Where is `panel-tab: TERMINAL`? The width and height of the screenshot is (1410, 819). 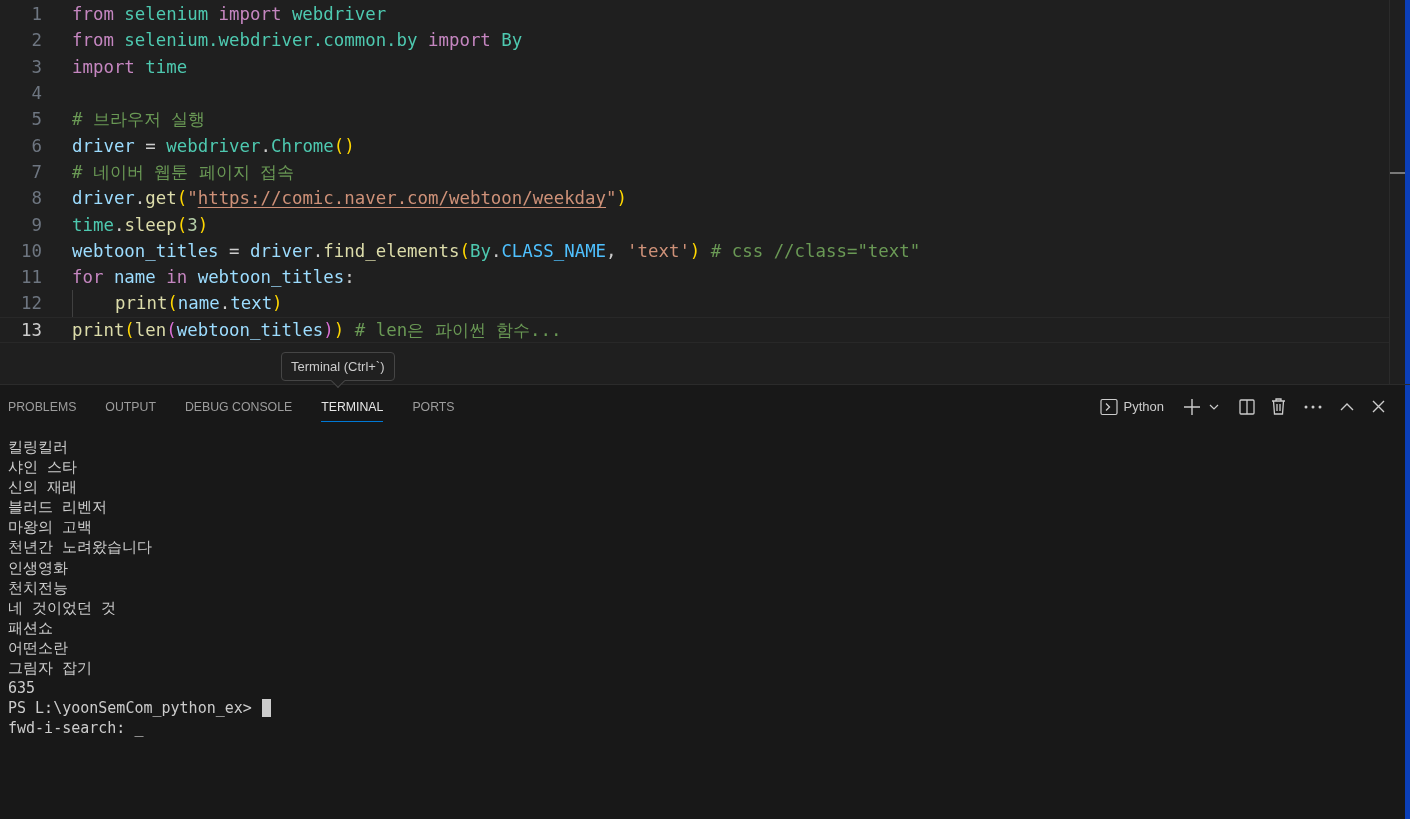 panel-tab: TERMINAL is located at coordinates (352, 406).